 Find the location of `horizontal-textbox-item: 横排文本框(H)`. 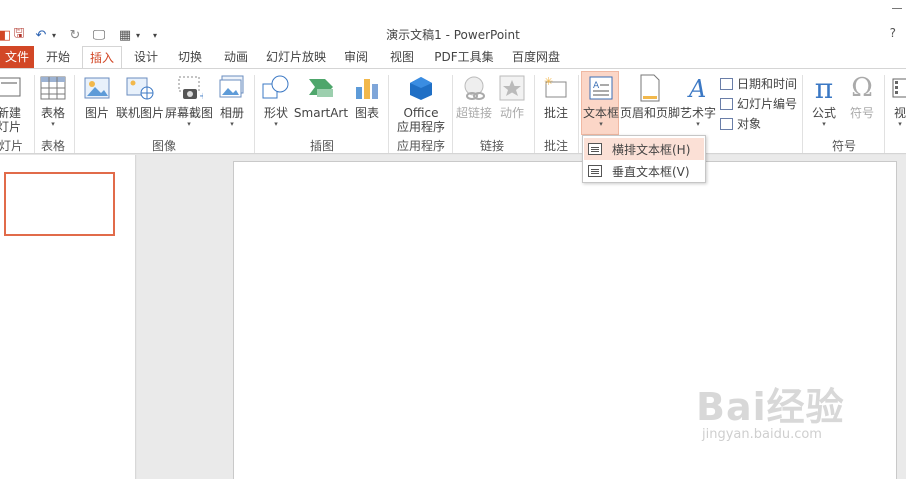

horizontal-textbox-item: 横排文本框(H) is located at coordinates (644, 149).